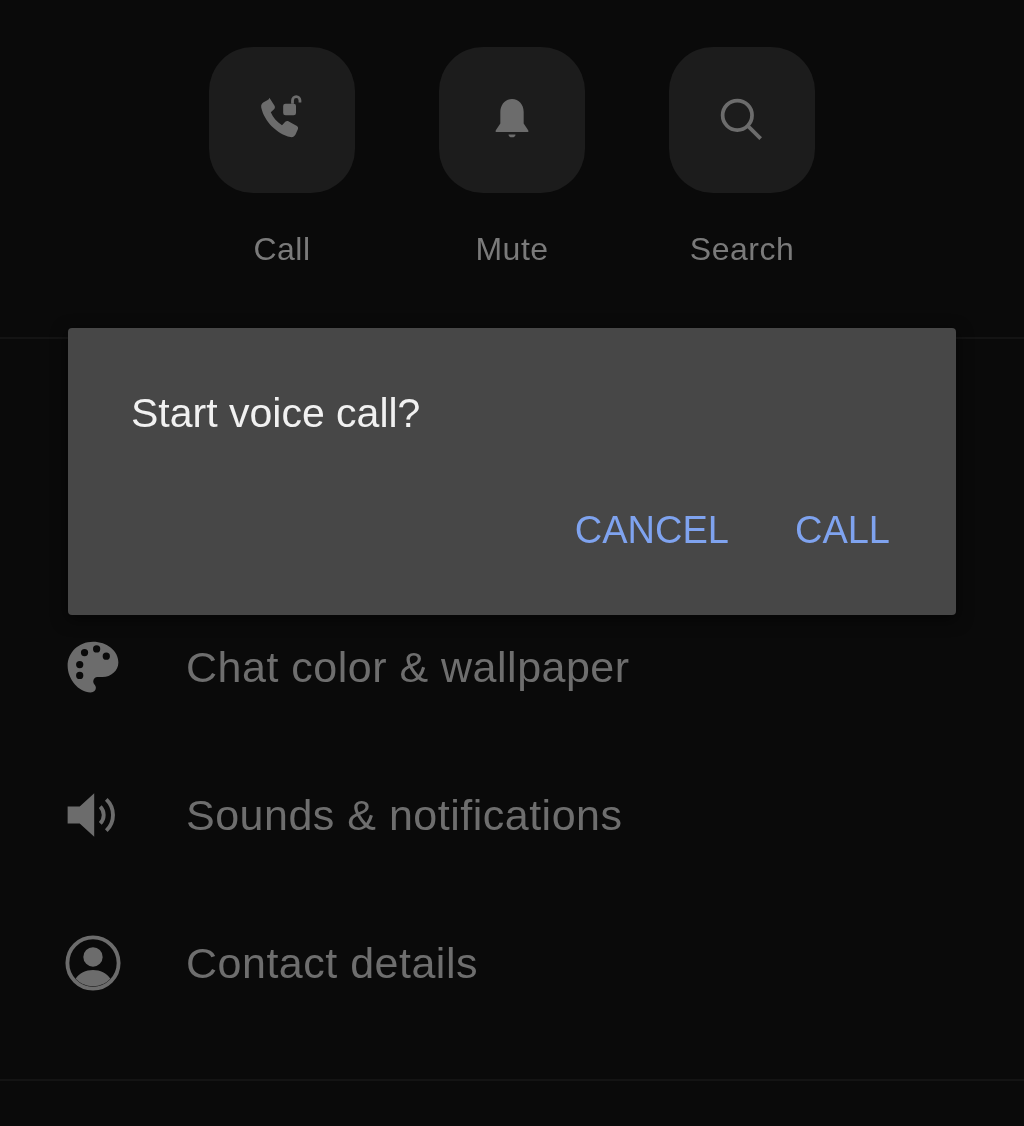 The width and height of the screenshot is (1024, 1126). What do you see at coordinates (276, 413) in the screenshot?
I see `dialog-title: Start voice call?` at bounding box center [276, 413].